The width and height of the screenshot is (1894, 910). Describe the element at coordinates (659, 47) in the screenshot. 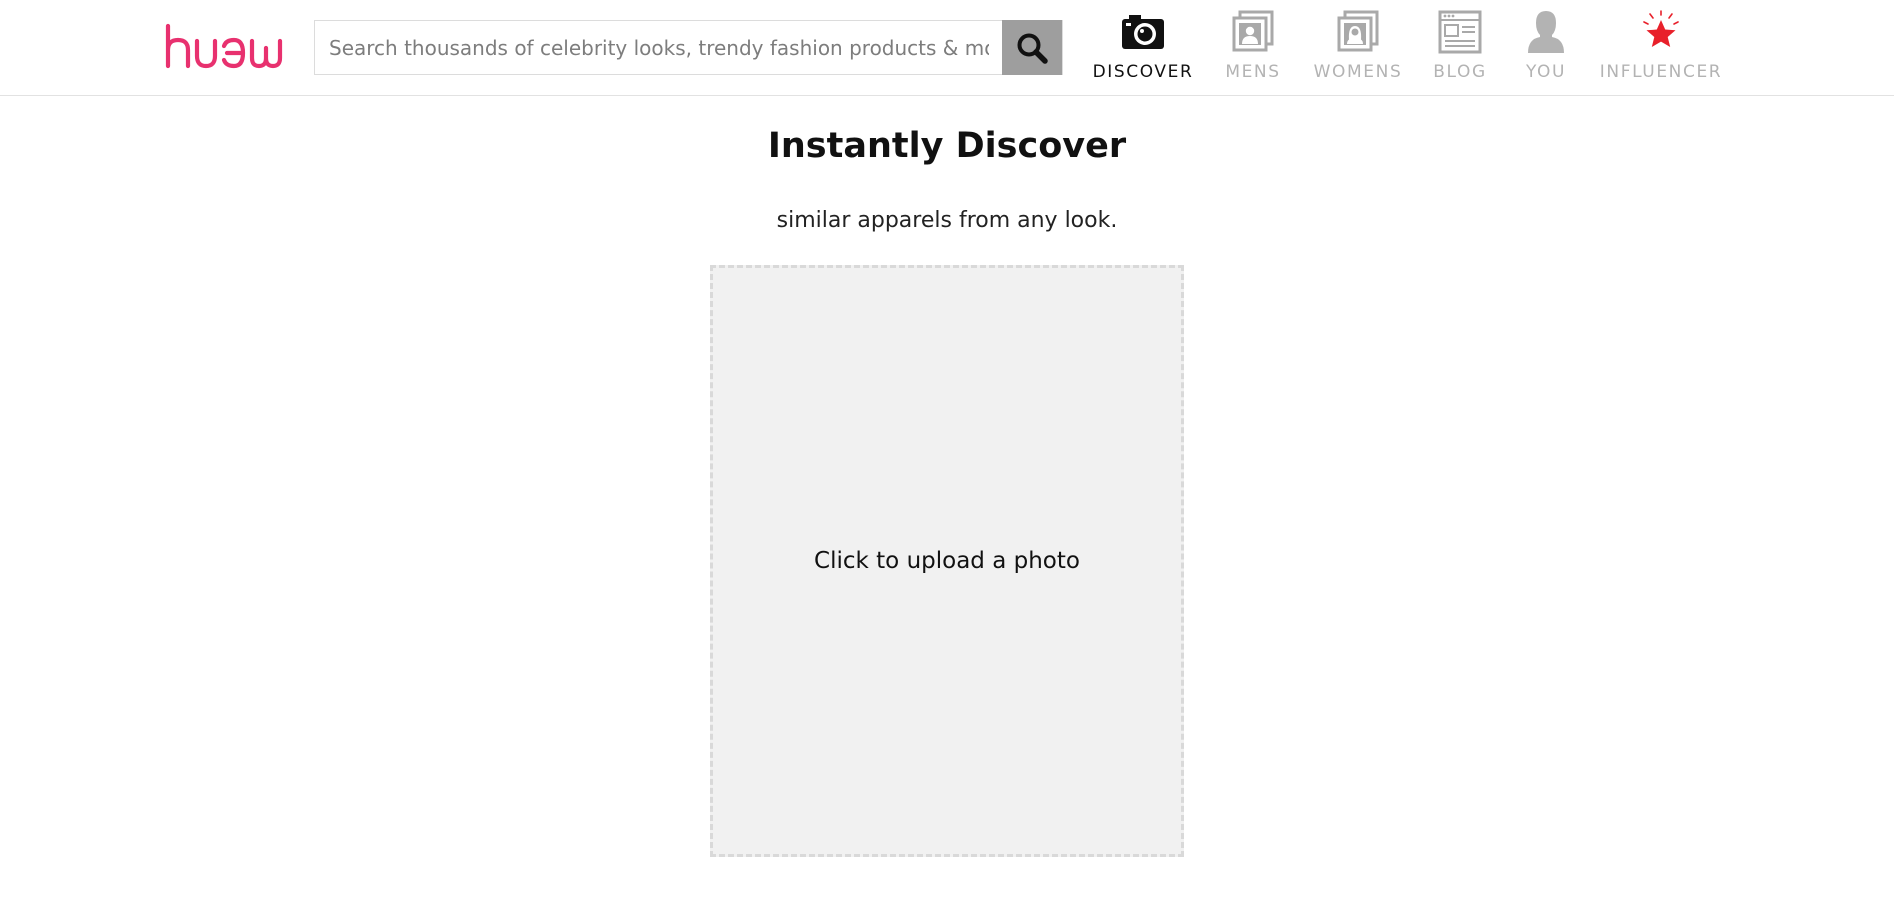

I see `search-input` at that location.